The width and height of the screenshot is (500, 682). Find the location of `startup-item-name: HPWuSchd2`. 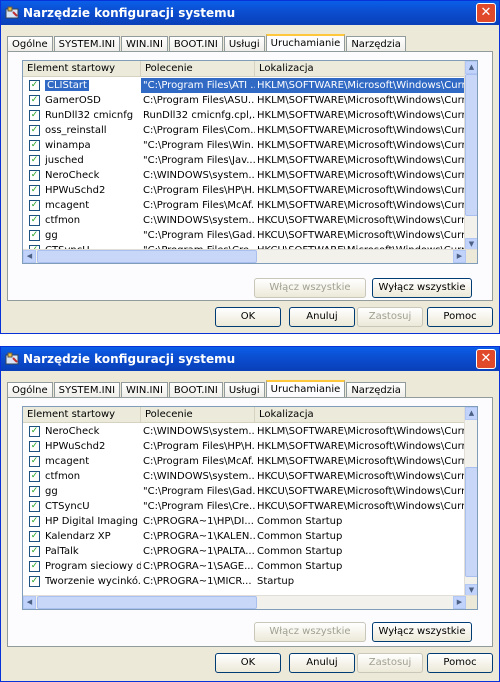

startup-item-name: HPWuSchd2 is located at coordinates (93, 446).